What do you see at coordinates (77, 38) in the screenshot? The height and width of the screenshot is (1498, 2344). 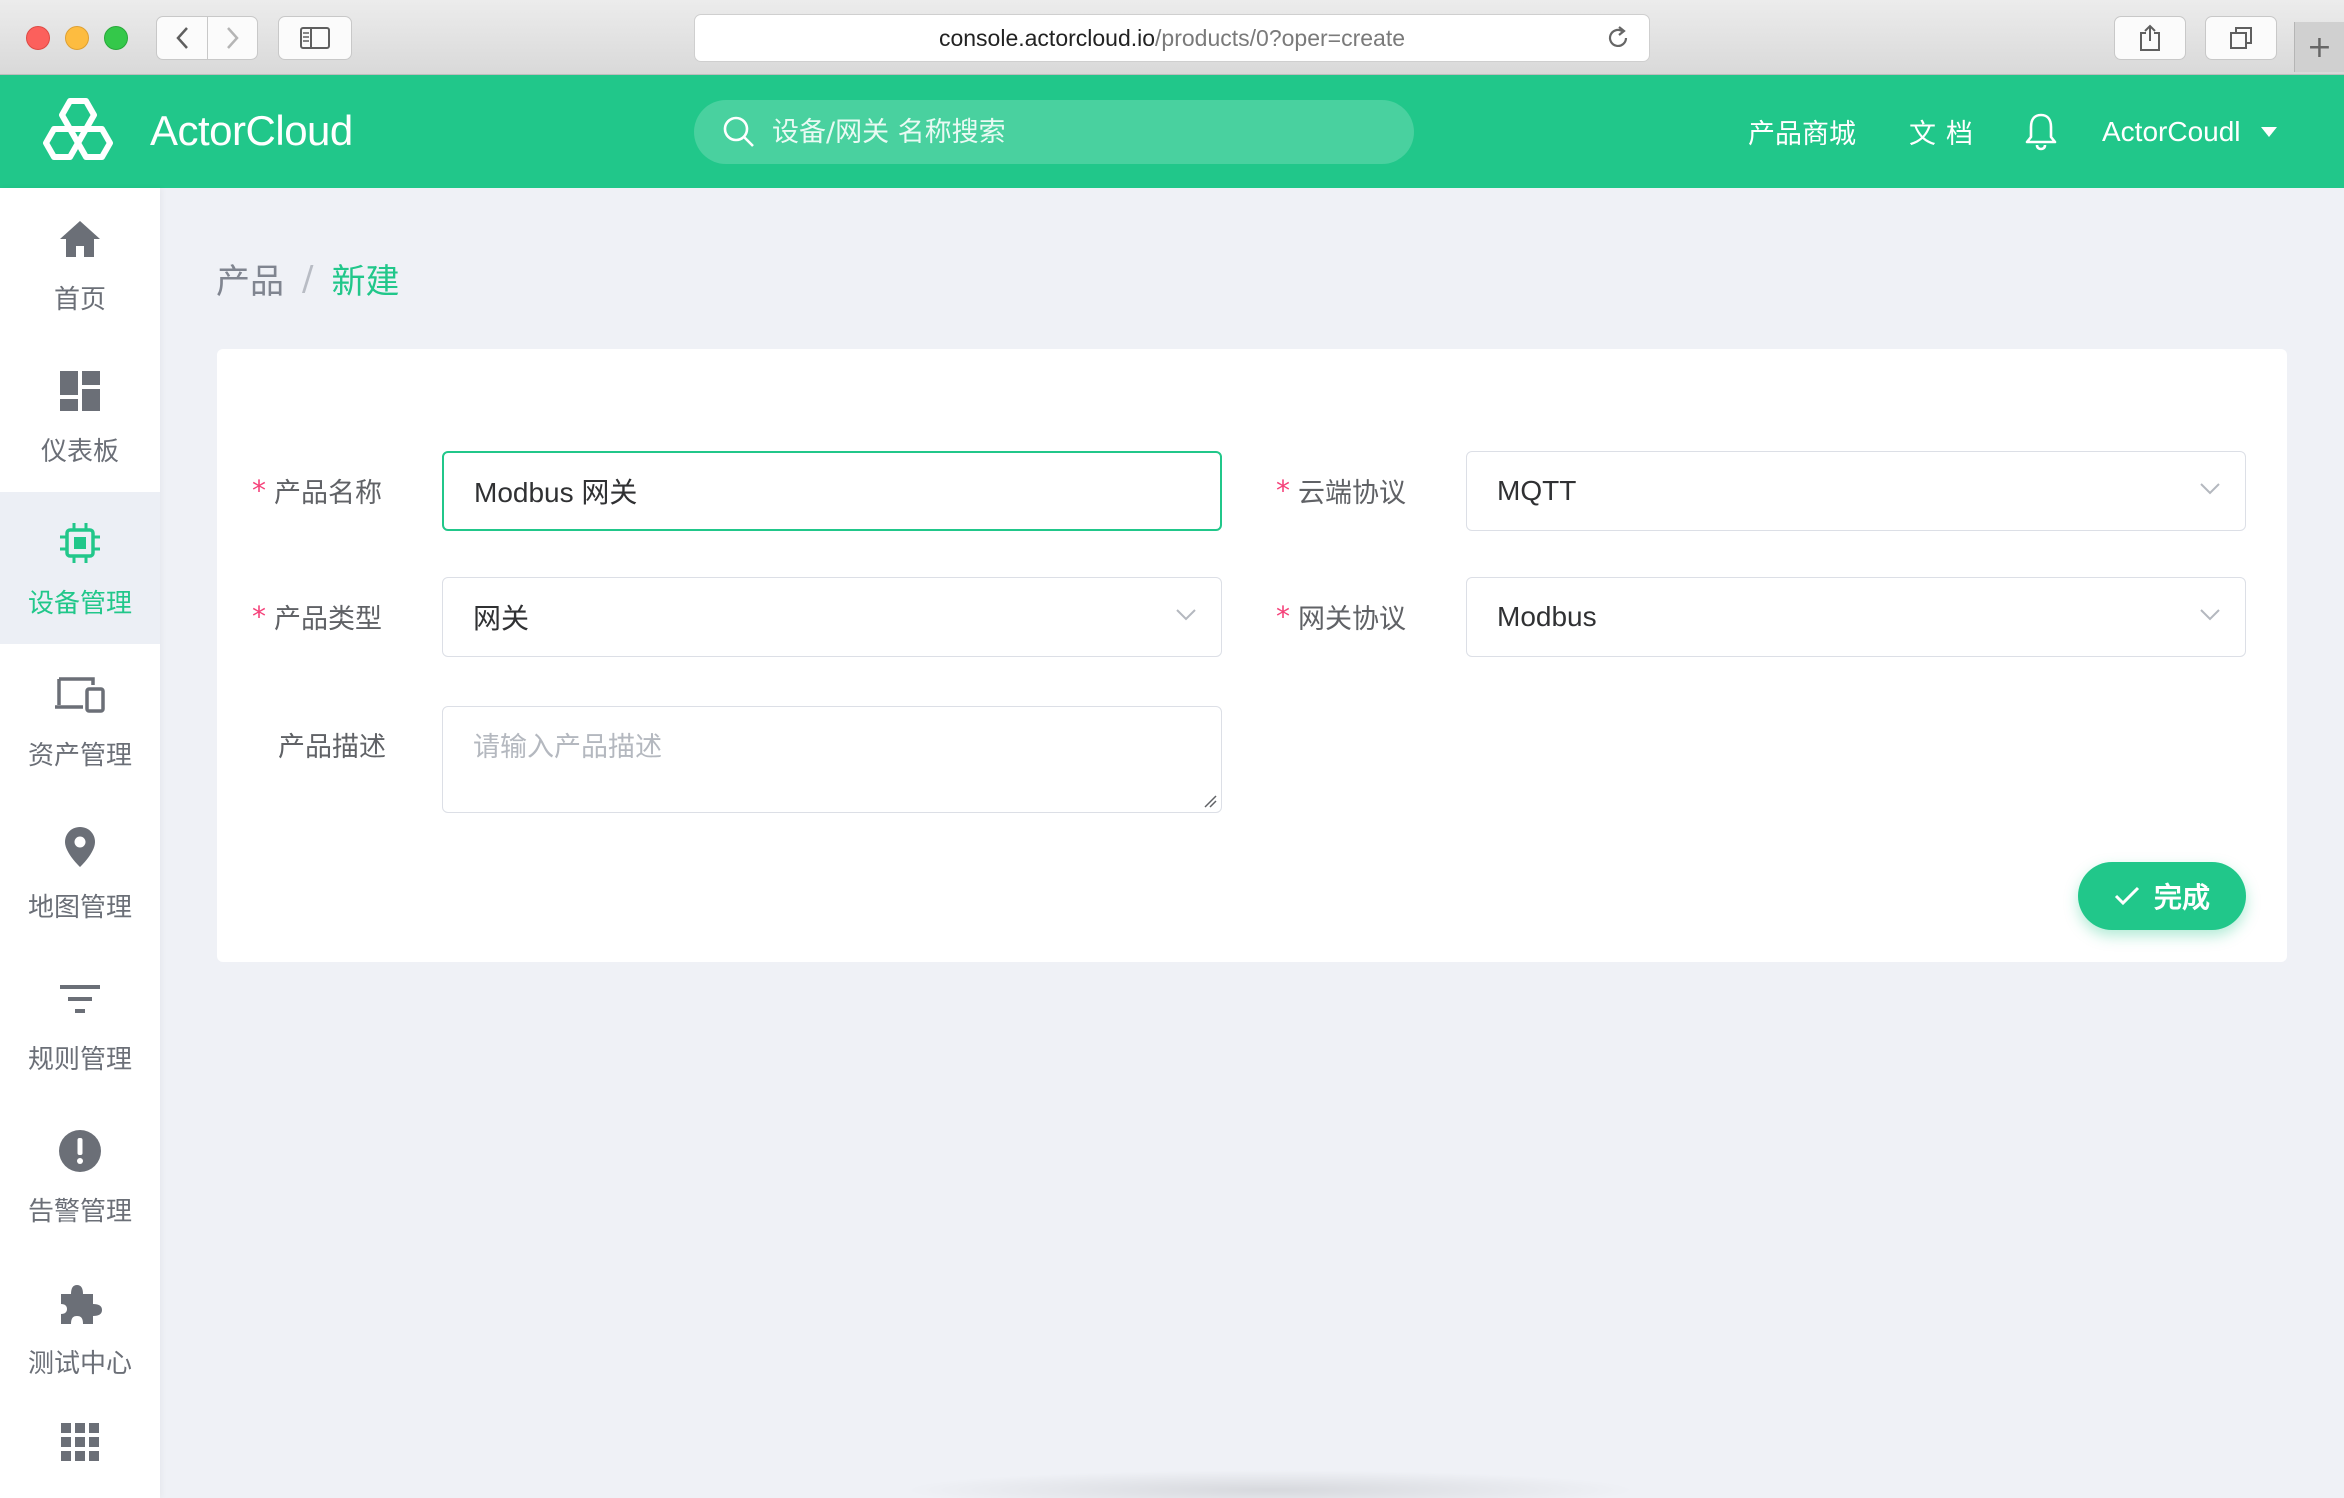 I see `minimize-window-button` at bounding box center [77, 38].